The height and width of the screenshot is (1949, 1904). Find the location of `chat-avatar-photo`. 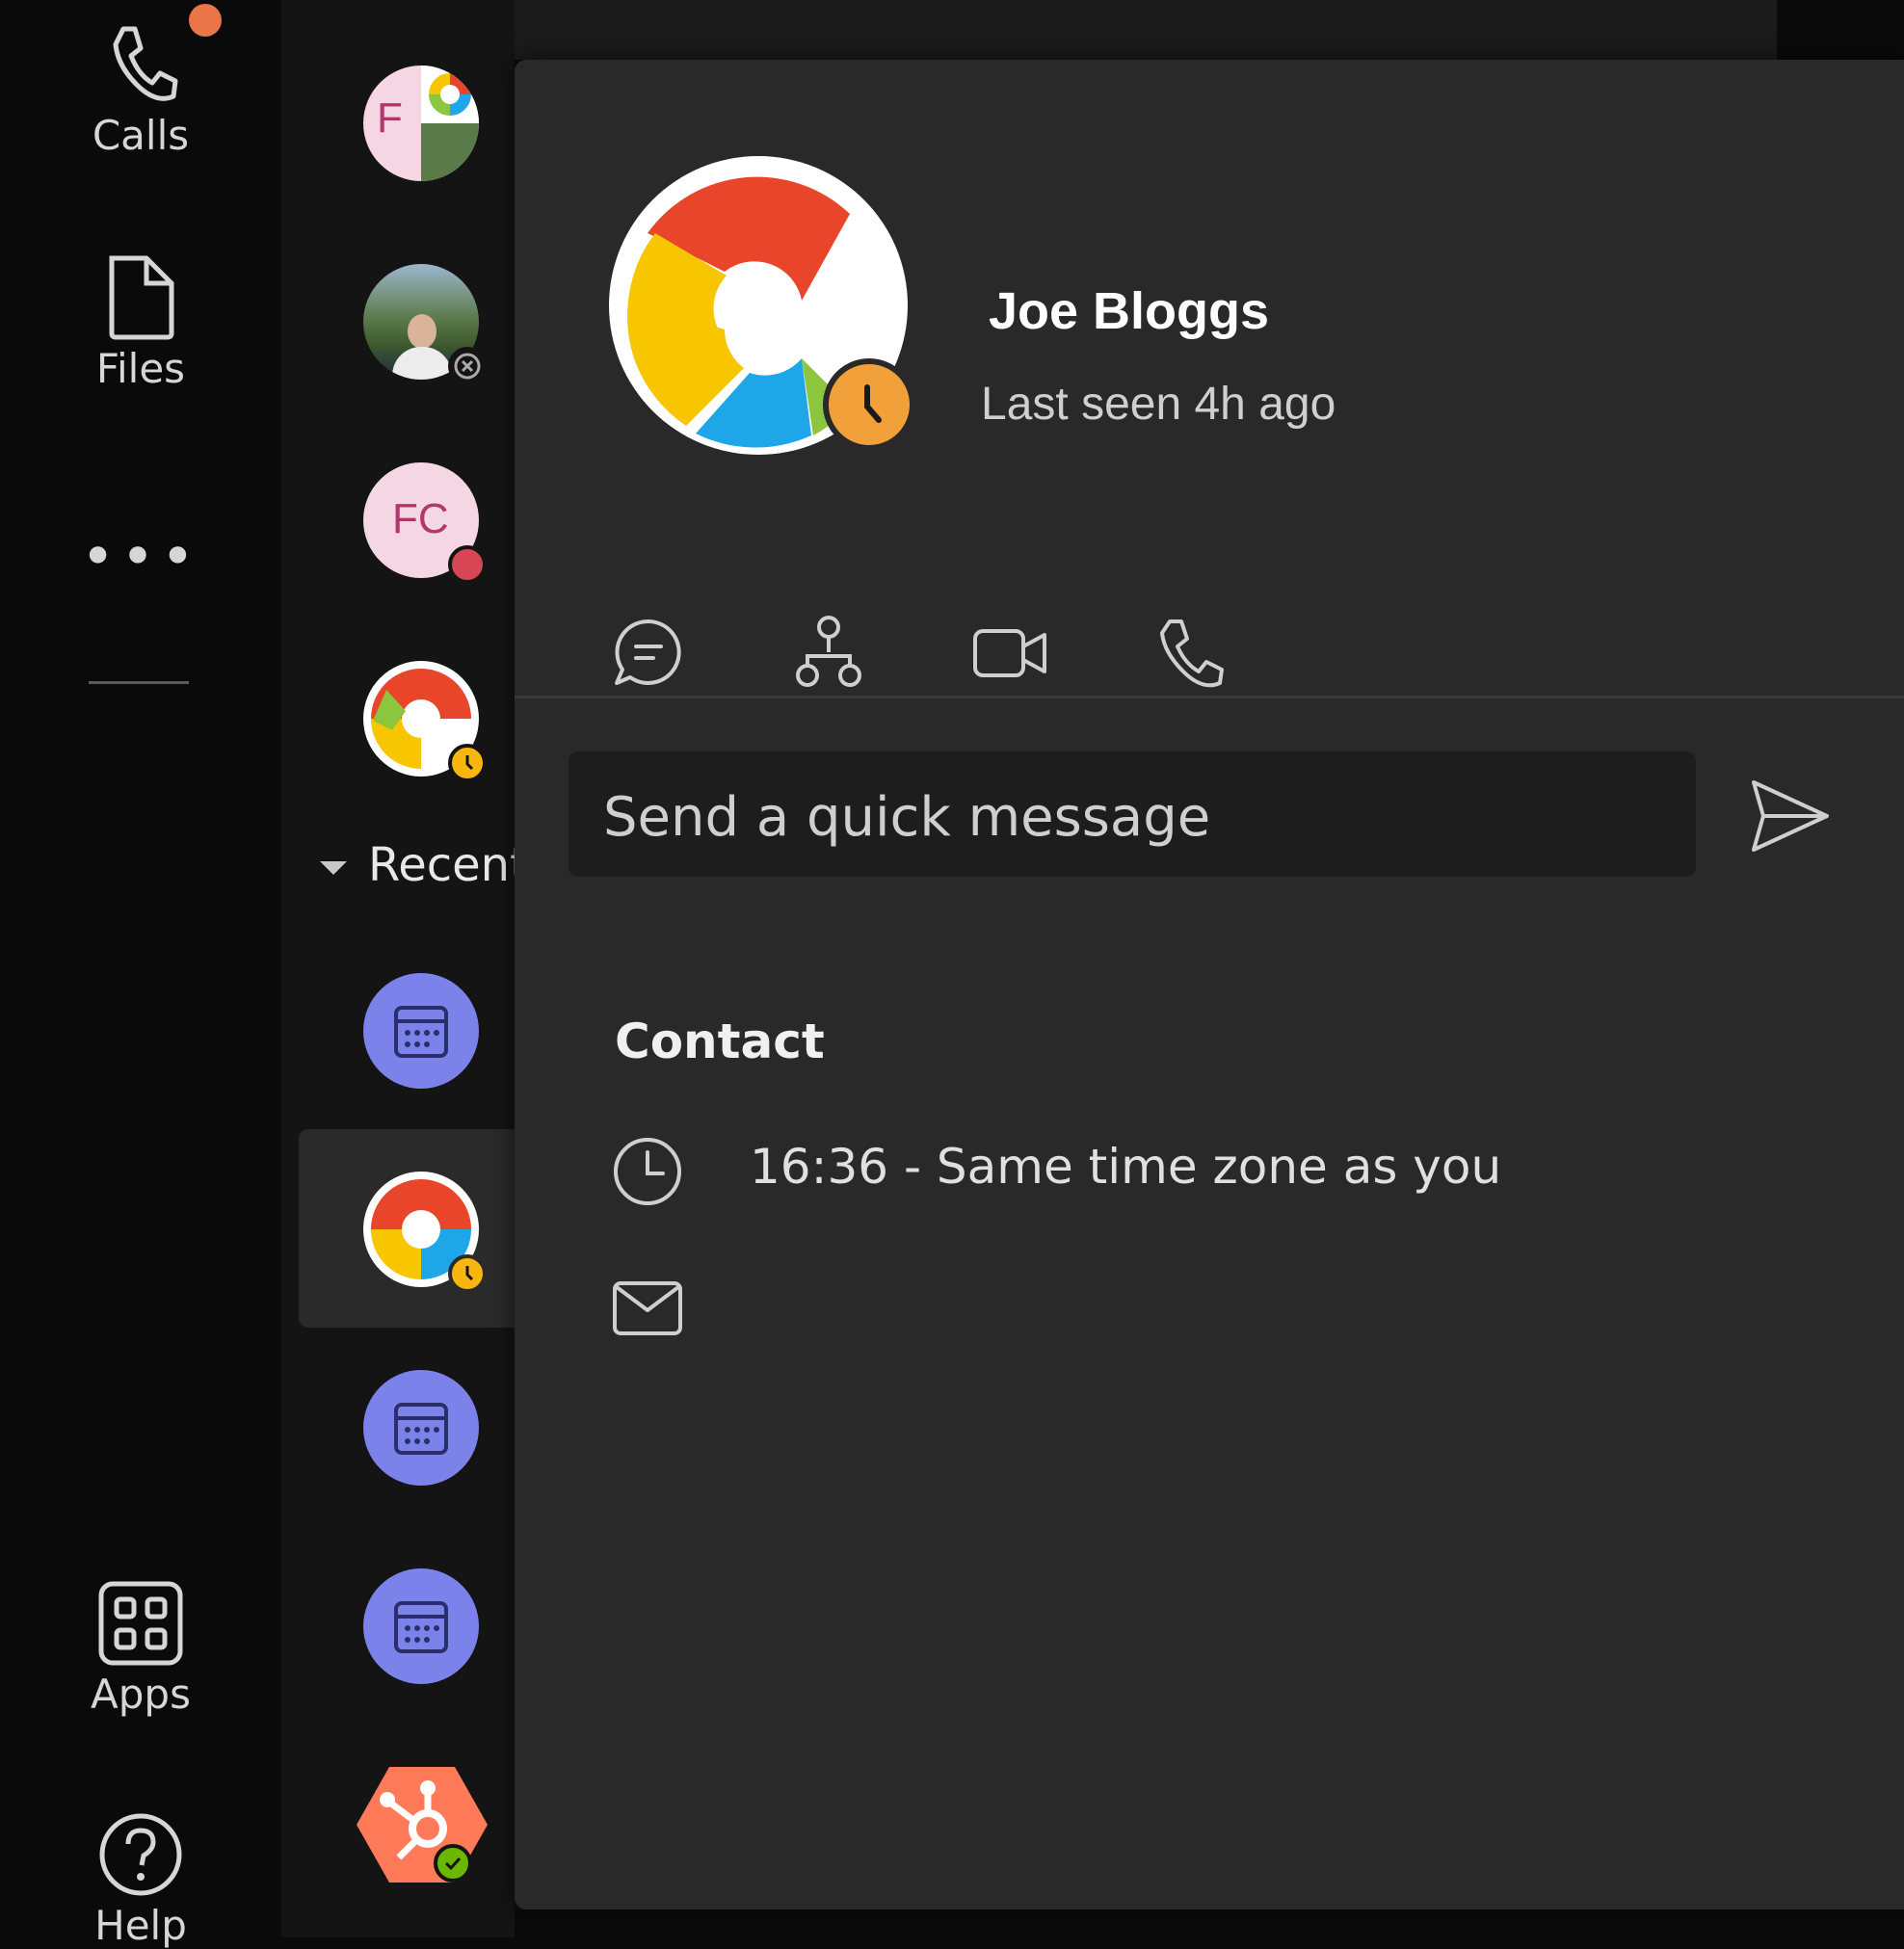

chat-avatar-photo is located at coordinates (425, 324).